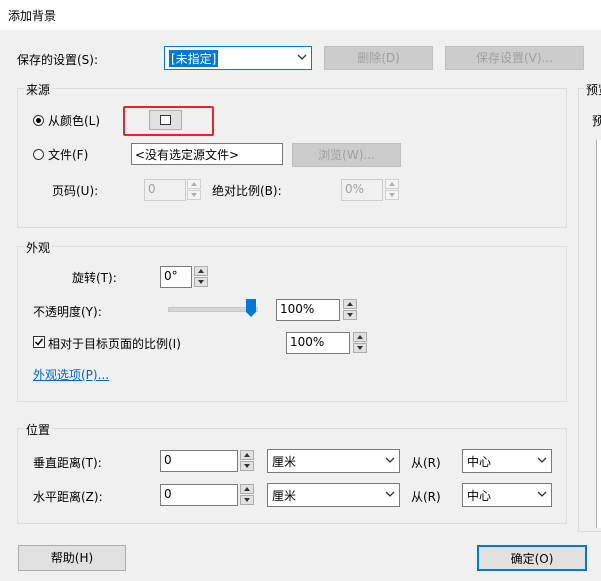  Describe the element at coordinates (596, 121) in the screenshot. I see `preview-sub-label: 预` at that location.